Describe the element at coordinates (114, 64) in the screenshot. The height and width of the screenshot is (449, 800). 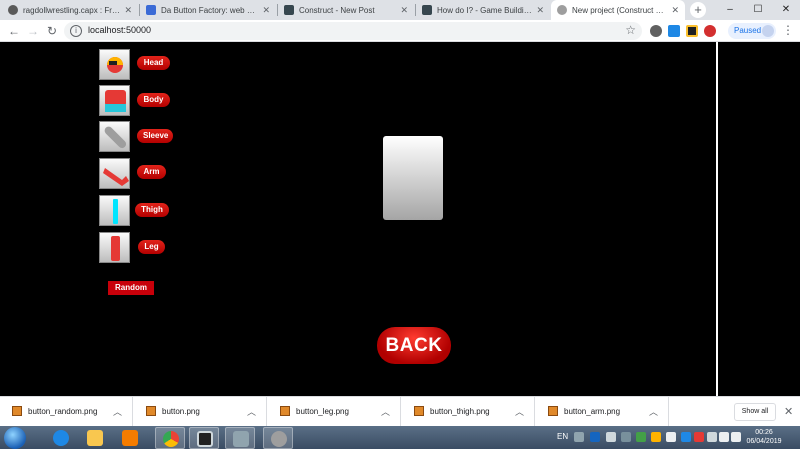
I see `head-icon` at that location.